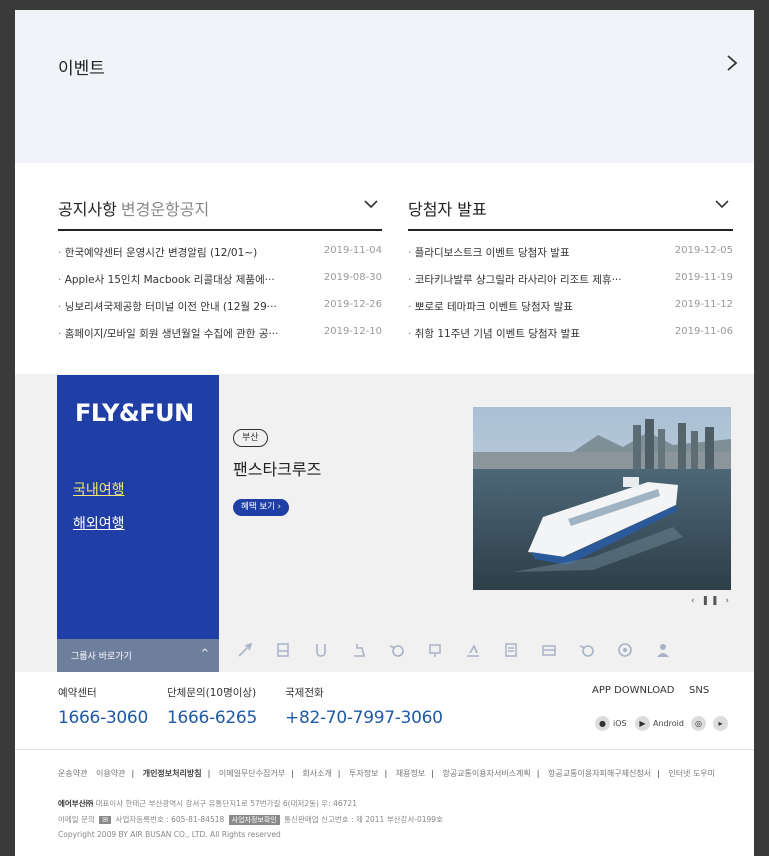 This screenshot has height=856, width=769. Describe the element at coordinates (167, 306) in the screenshot. I see `notice-item-title: 닝보리셔국제공항 터미널 이전 안내 (12월 29···` at that location.